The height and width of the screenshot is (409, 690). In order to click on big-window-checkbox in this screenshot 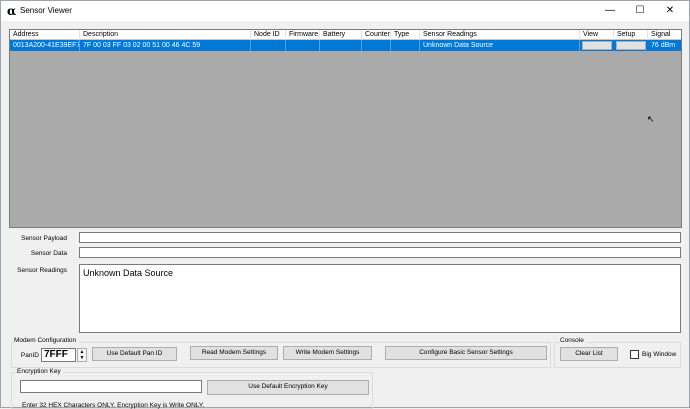, I will do `click(634, 354)`.